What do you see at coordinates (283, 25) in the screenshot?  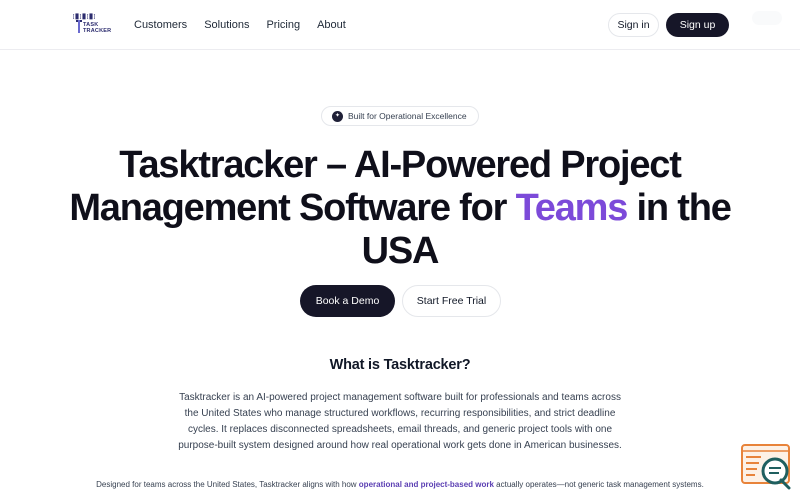 I see `nav-pricing: Pricing` at bounding box center [283, 25].